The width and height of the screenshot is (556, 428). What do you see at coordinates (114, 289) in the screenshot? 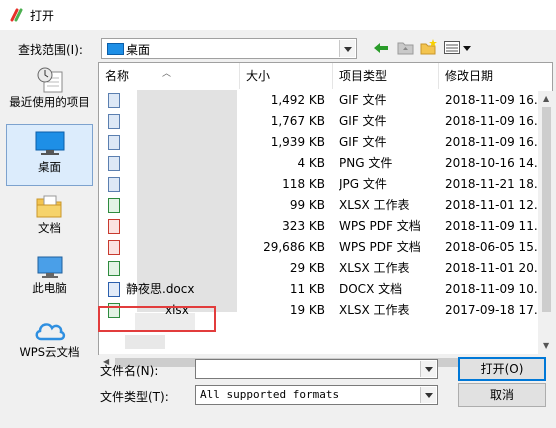
I see `docx-file-icon` at bounding box center [114, 289].